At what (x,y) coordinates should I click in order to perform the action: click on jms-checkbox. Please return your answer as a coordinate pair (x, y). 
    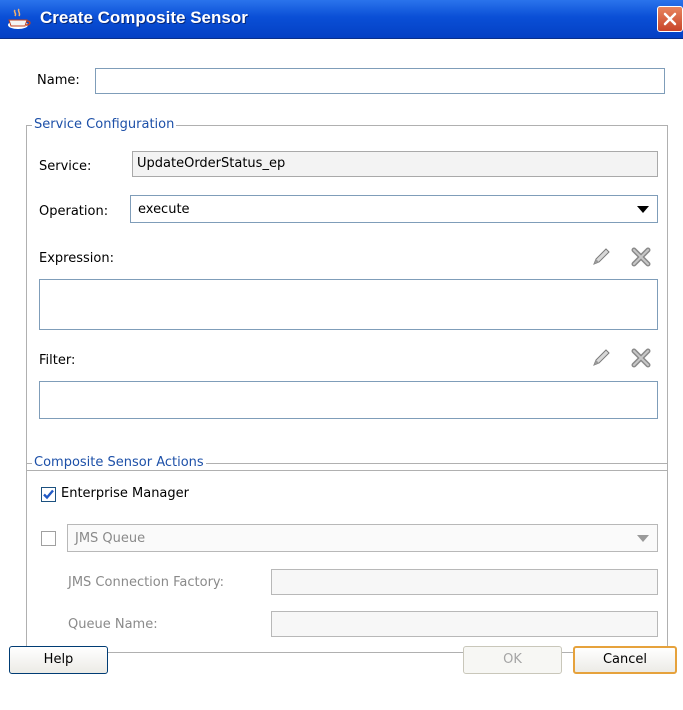
    Looking at the image, I should click on (48, 538).